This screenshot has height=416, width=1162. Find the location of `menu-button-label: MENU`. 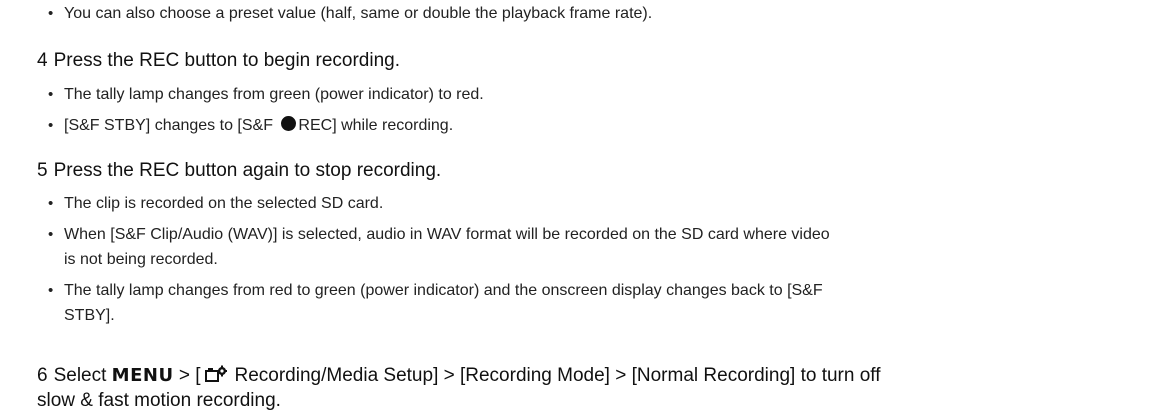

menu-button-label: MENU is located at coordinates (142, 375).